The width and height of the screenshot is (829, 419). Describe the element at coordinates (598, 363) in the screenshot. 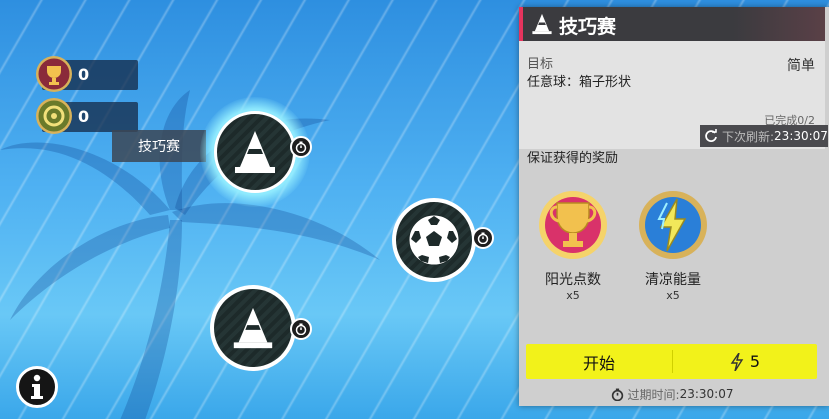

I see `start-label: 开始` at that location.